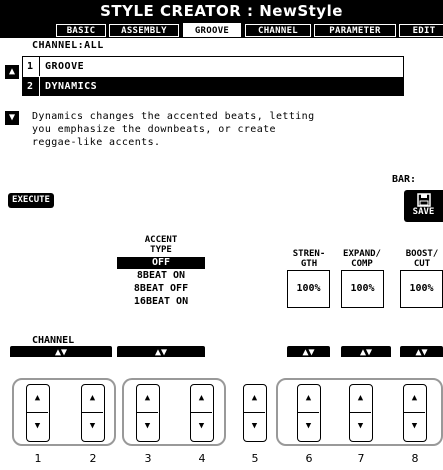 This screenshot has width=443, height=470. What do you see at coordinates (278, 30) in the screenshot?
I see `tab-channel: CHANNEL` at bounding box center [278, 30].